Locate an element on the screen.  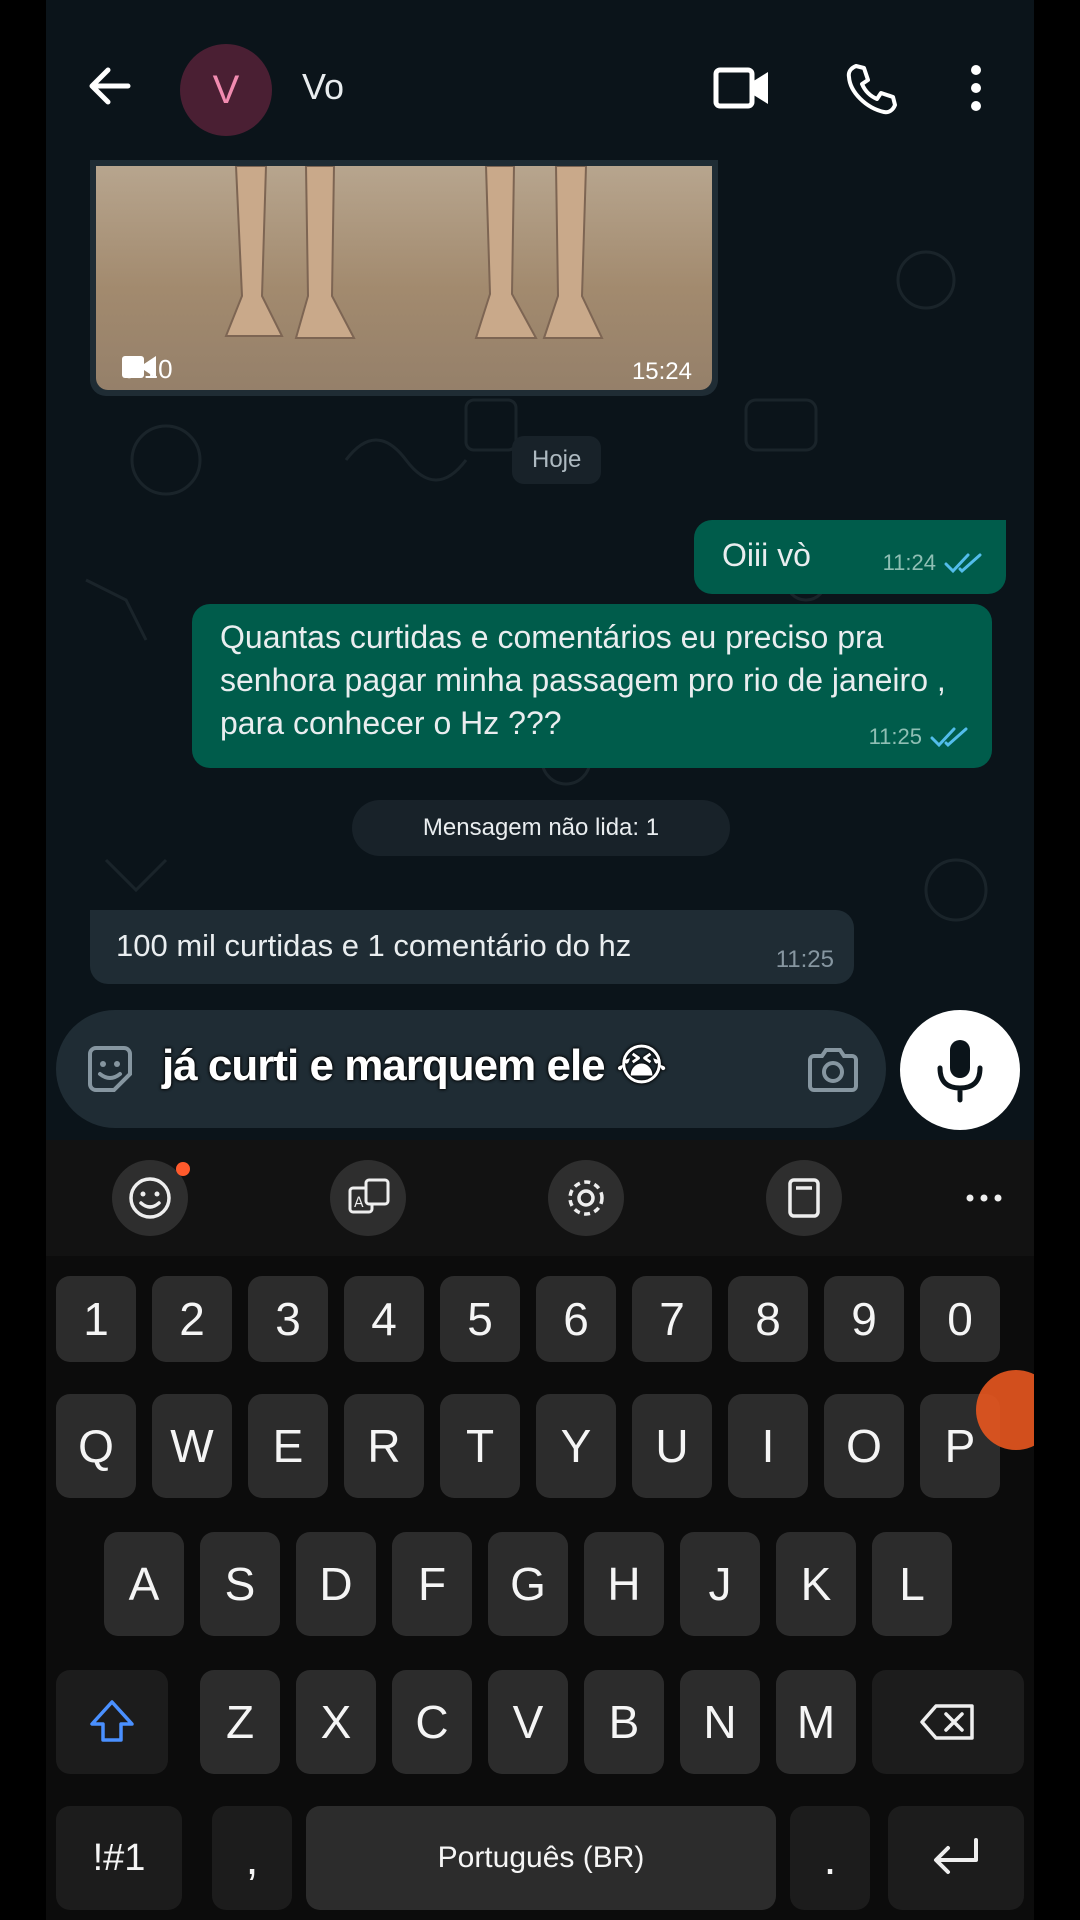
key-b: B is located at coordinates (624, 1722).